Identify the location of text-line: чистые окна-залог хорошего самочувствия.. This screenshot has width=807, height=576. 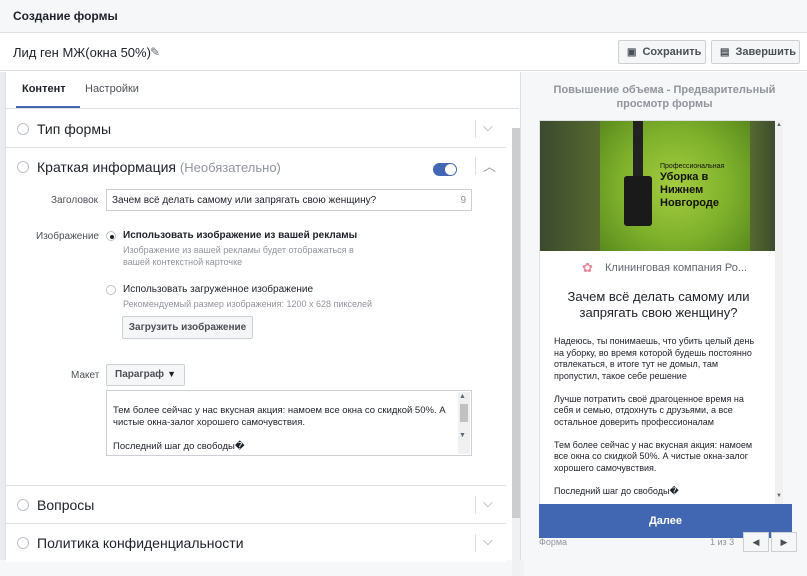
(209, 422).